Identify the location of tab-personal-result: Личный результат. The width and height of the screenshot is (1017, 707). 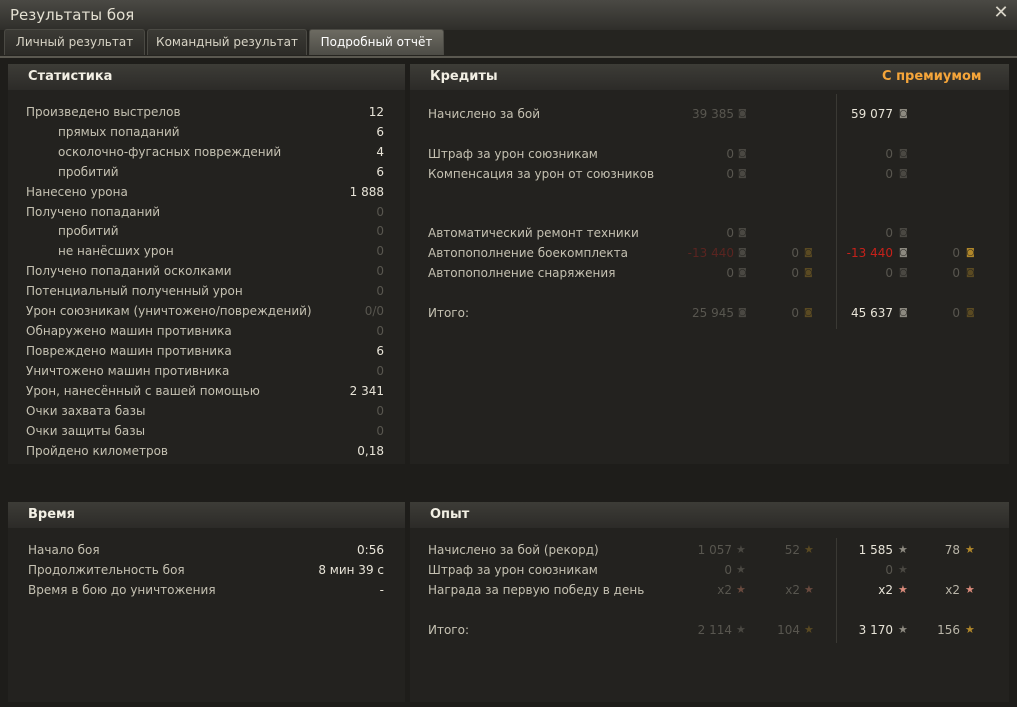
(74, 42).